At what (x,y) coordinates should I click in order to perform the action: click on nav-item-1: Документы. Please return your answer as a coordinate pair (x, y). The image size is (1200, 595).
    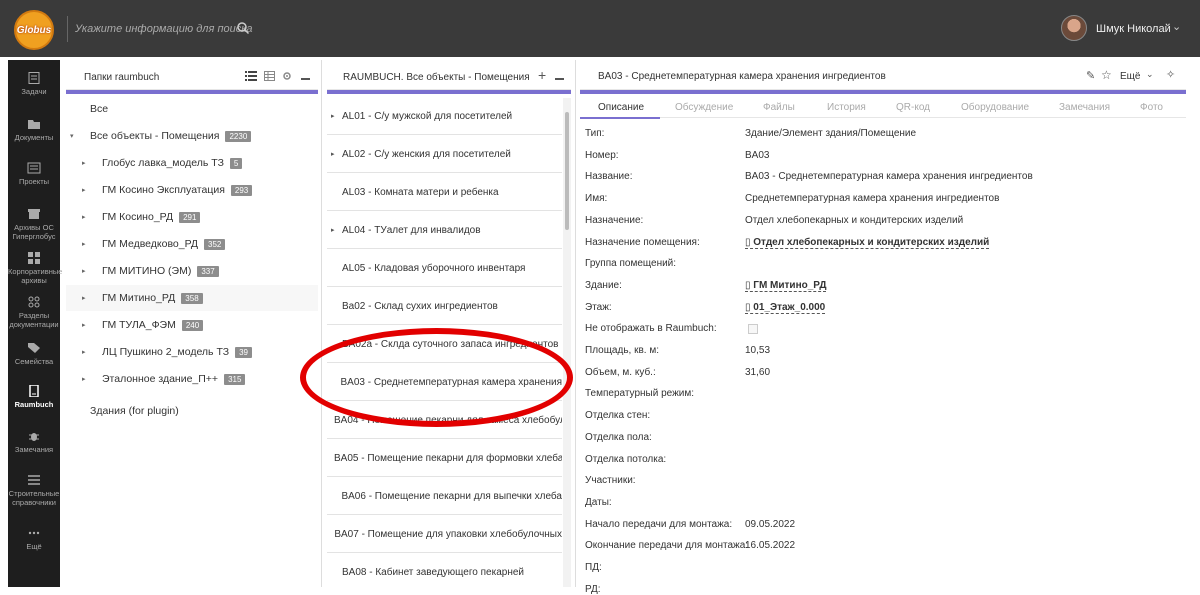
    Looking at the image, I should click on (34, 130).